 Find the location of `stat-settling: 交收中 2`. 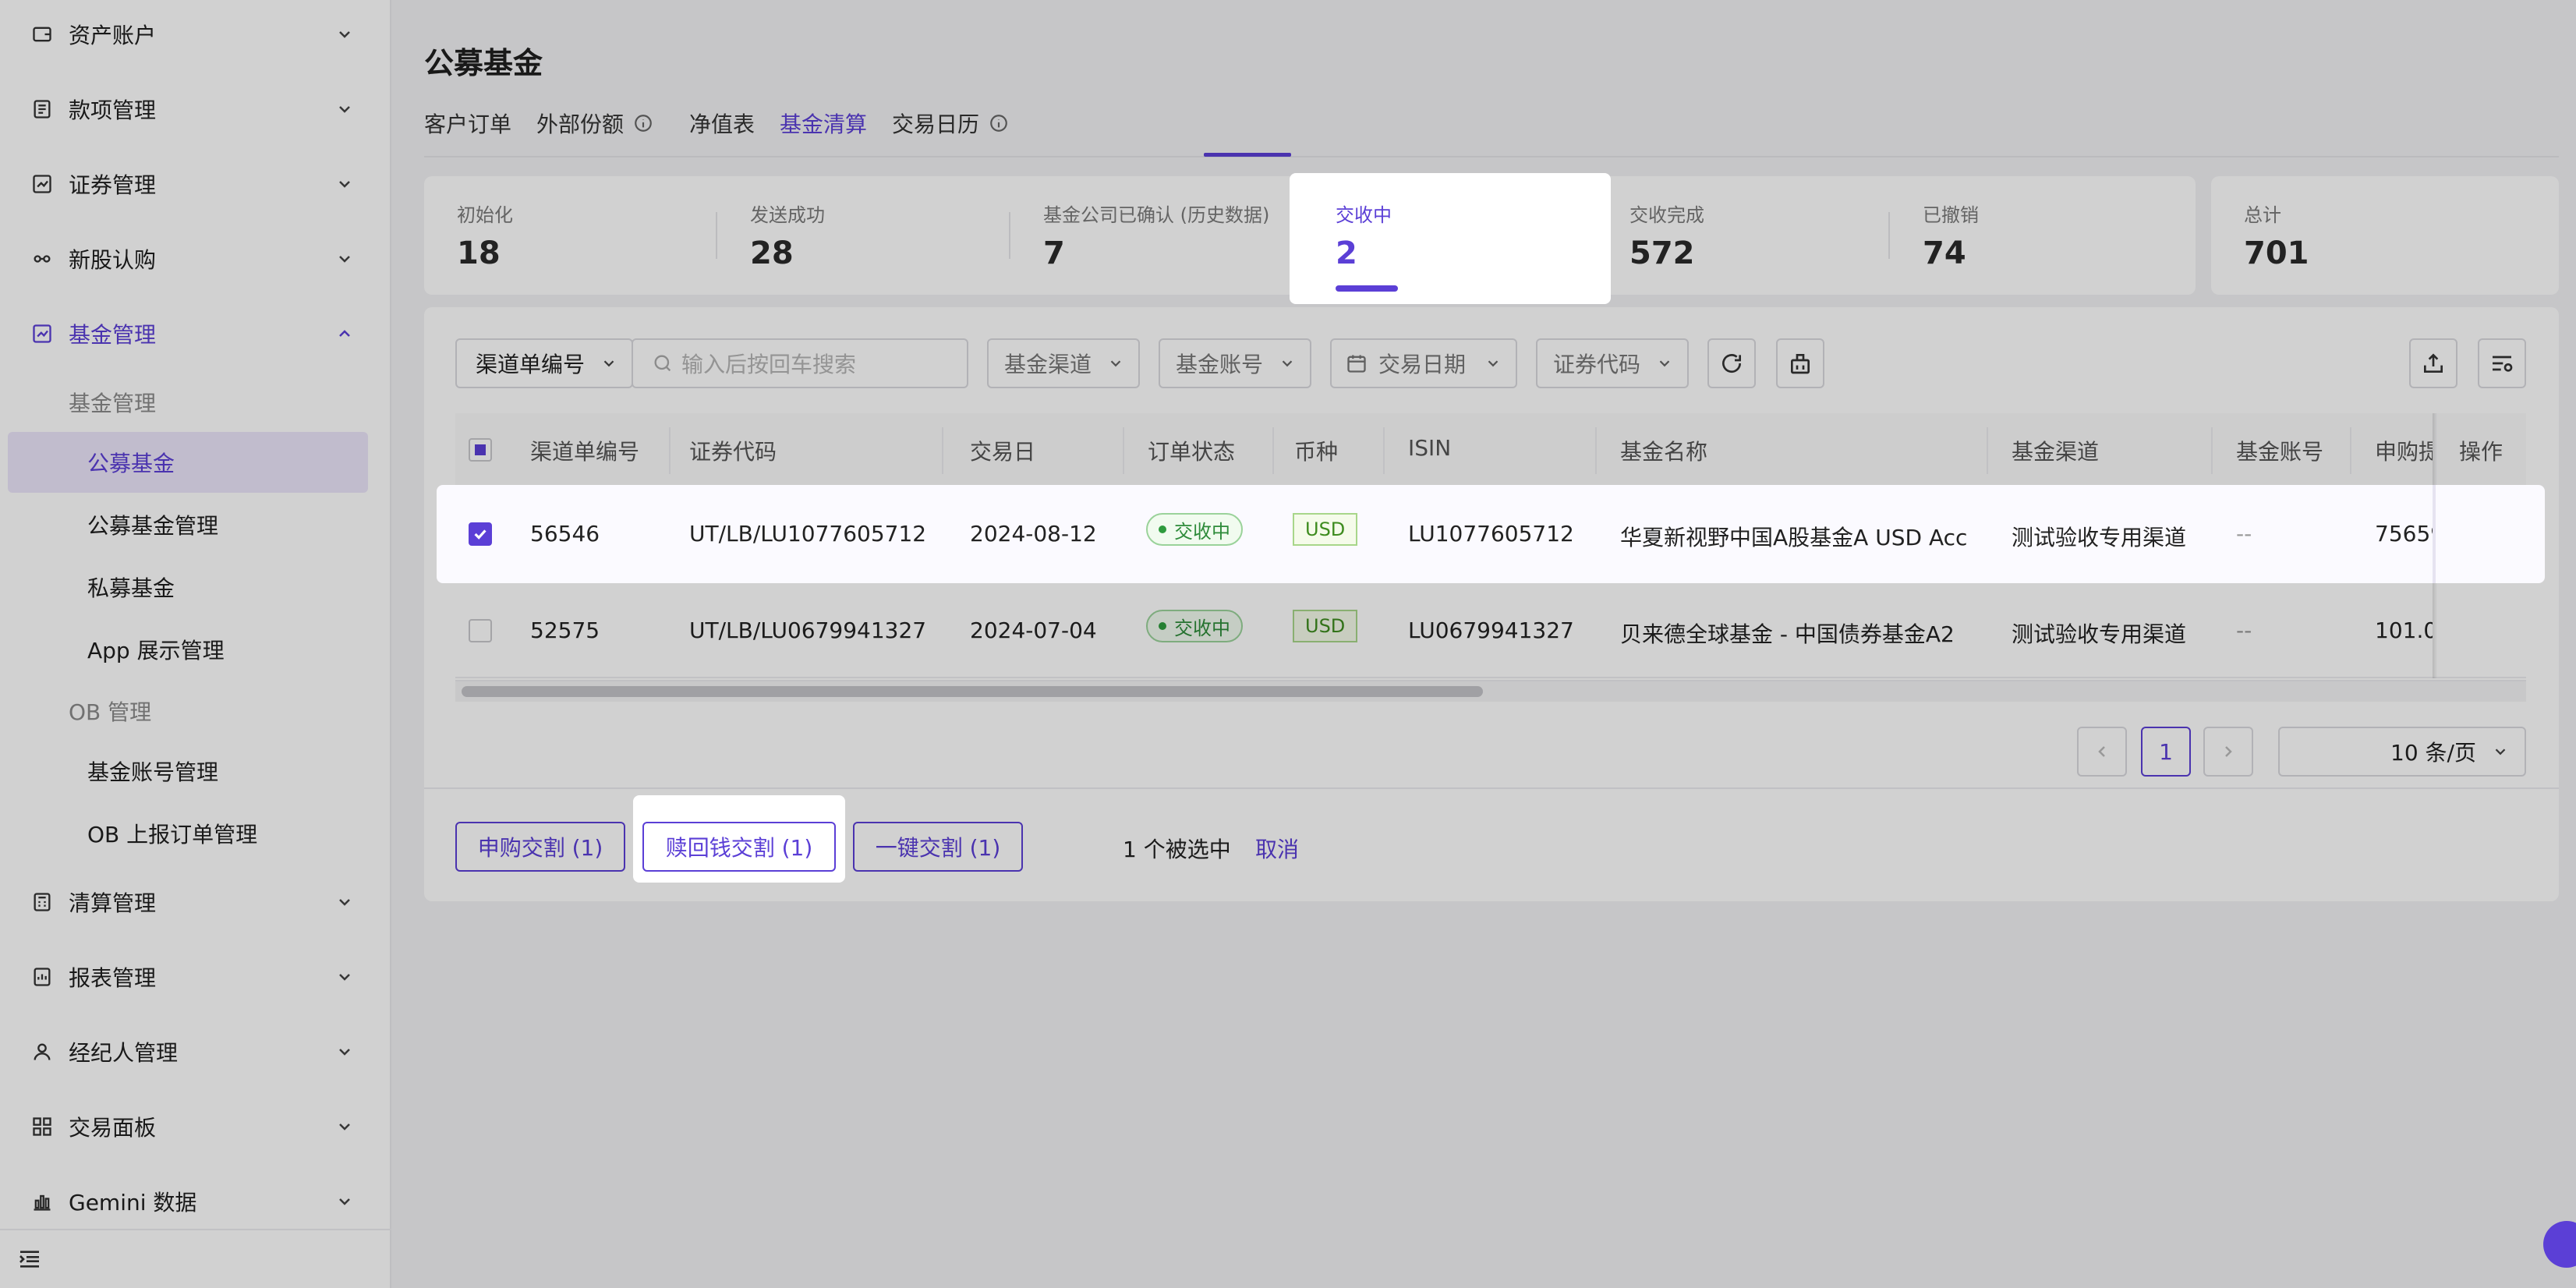

stat-settling: 交收中 2 is located at coordinates (1450, 238).